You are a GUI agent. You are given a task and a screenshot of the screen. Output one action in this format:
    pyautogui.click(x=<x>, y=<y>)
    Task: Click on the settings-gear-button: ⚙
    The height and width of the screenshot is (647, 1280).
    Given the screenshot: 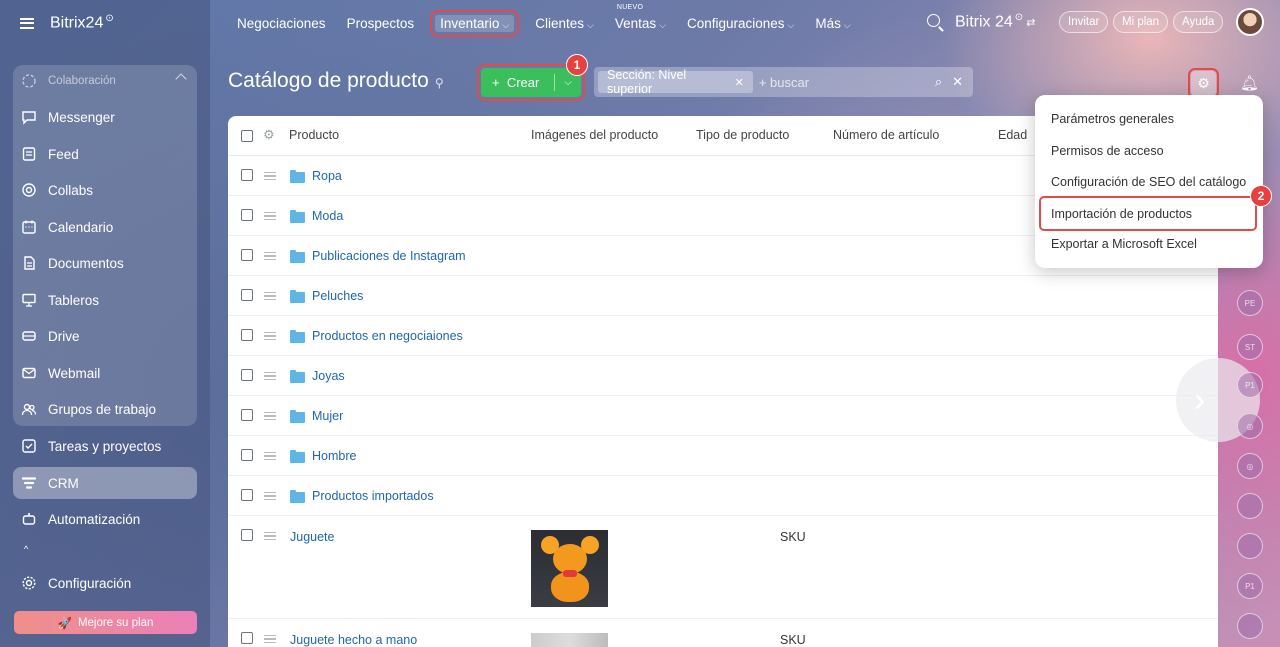 What is the action you would take?
    pyautogui.click(x=1203, y=83)
    